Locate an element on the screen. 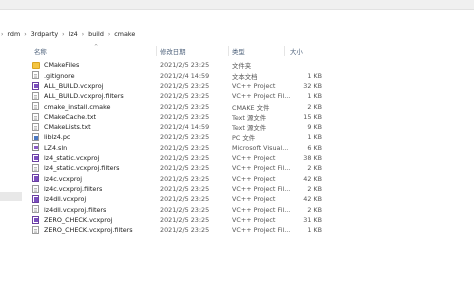  file-name: lz4_static.vcxproj is located at coordinates (72, 158).